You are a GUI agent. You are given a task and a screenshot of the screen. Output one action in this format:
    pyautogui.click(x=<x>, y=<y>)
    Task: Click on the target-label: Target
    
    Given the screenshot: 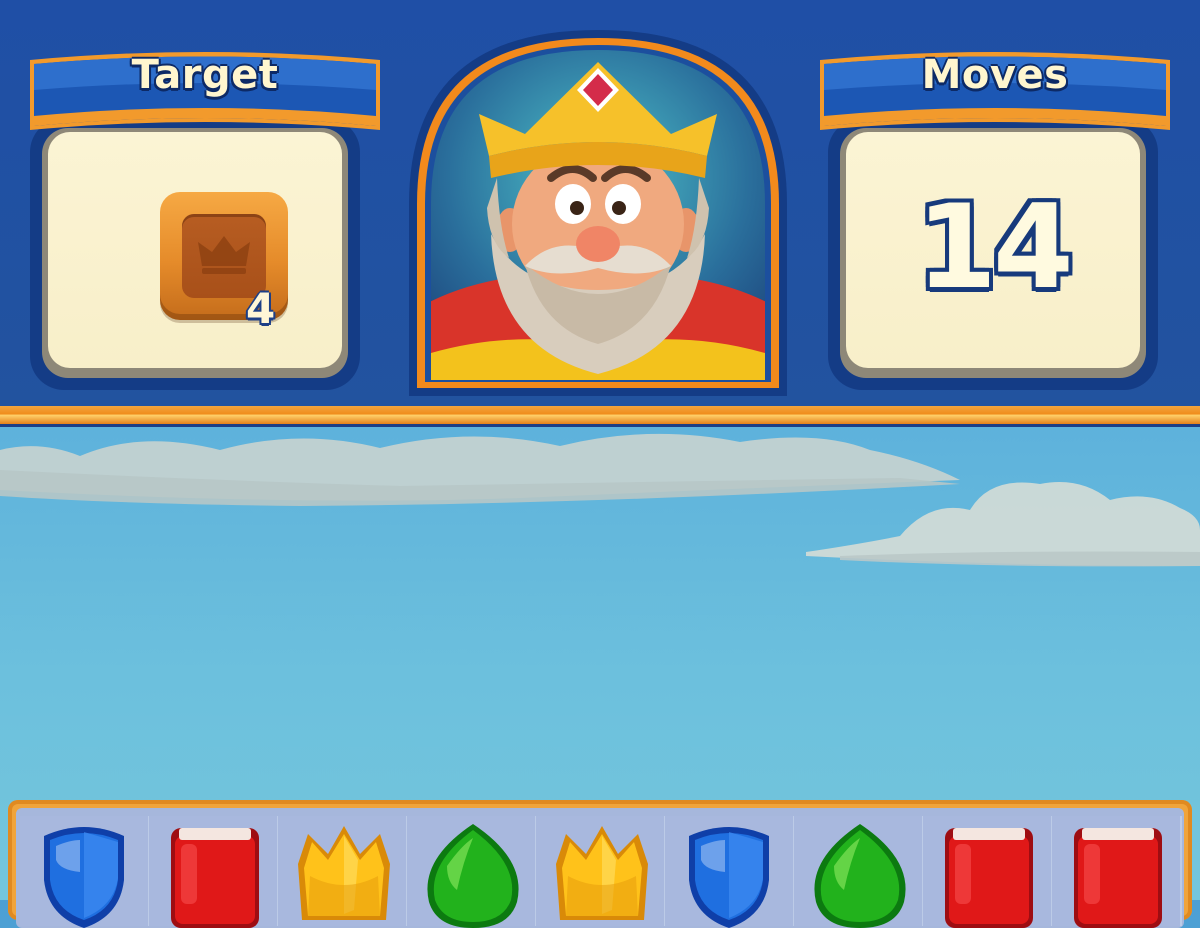 What is the action you would take?
    pyautogui.click(x=205, y=75)
    